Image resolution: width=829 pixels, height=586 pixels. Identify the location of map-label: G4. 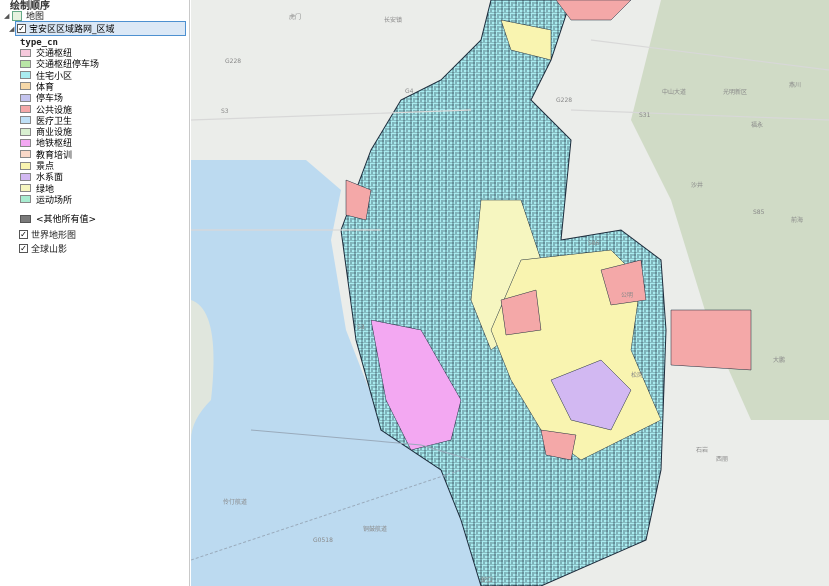
(409, 91).